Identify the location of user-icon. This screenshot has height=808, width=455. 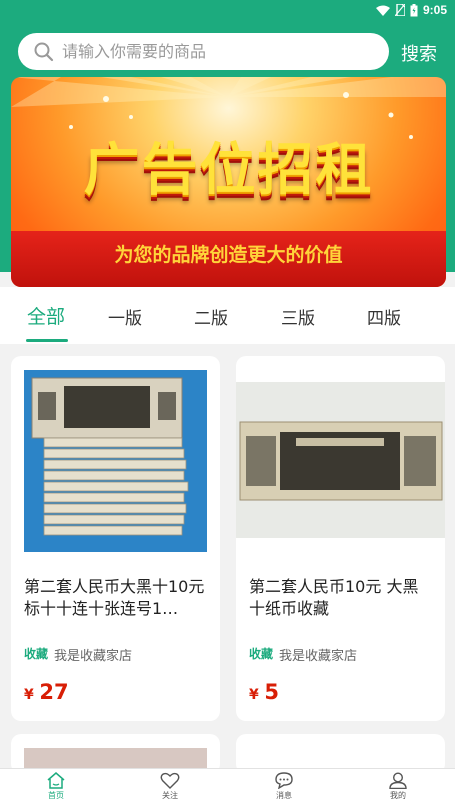
(398, 780).